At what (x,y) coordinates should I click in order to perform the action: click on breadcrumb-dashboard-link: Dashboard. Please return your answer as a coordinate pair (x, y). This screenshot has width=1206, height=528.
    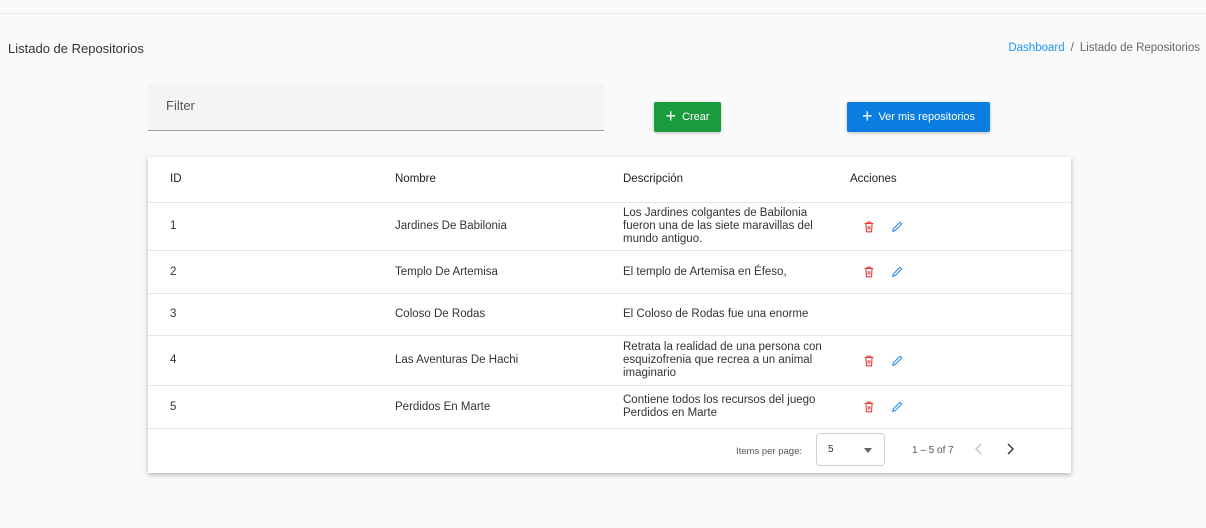
    Looking at the image, I should click on (1036, 48).